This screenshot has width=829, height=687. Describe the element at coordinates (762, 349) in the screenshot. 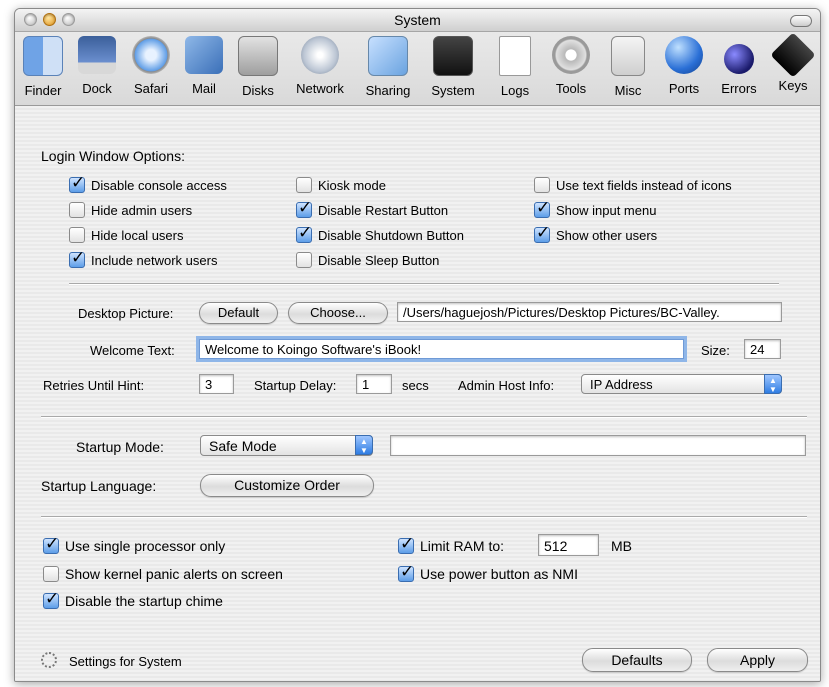

I see `welcome-text-size-field: 24` at that location.